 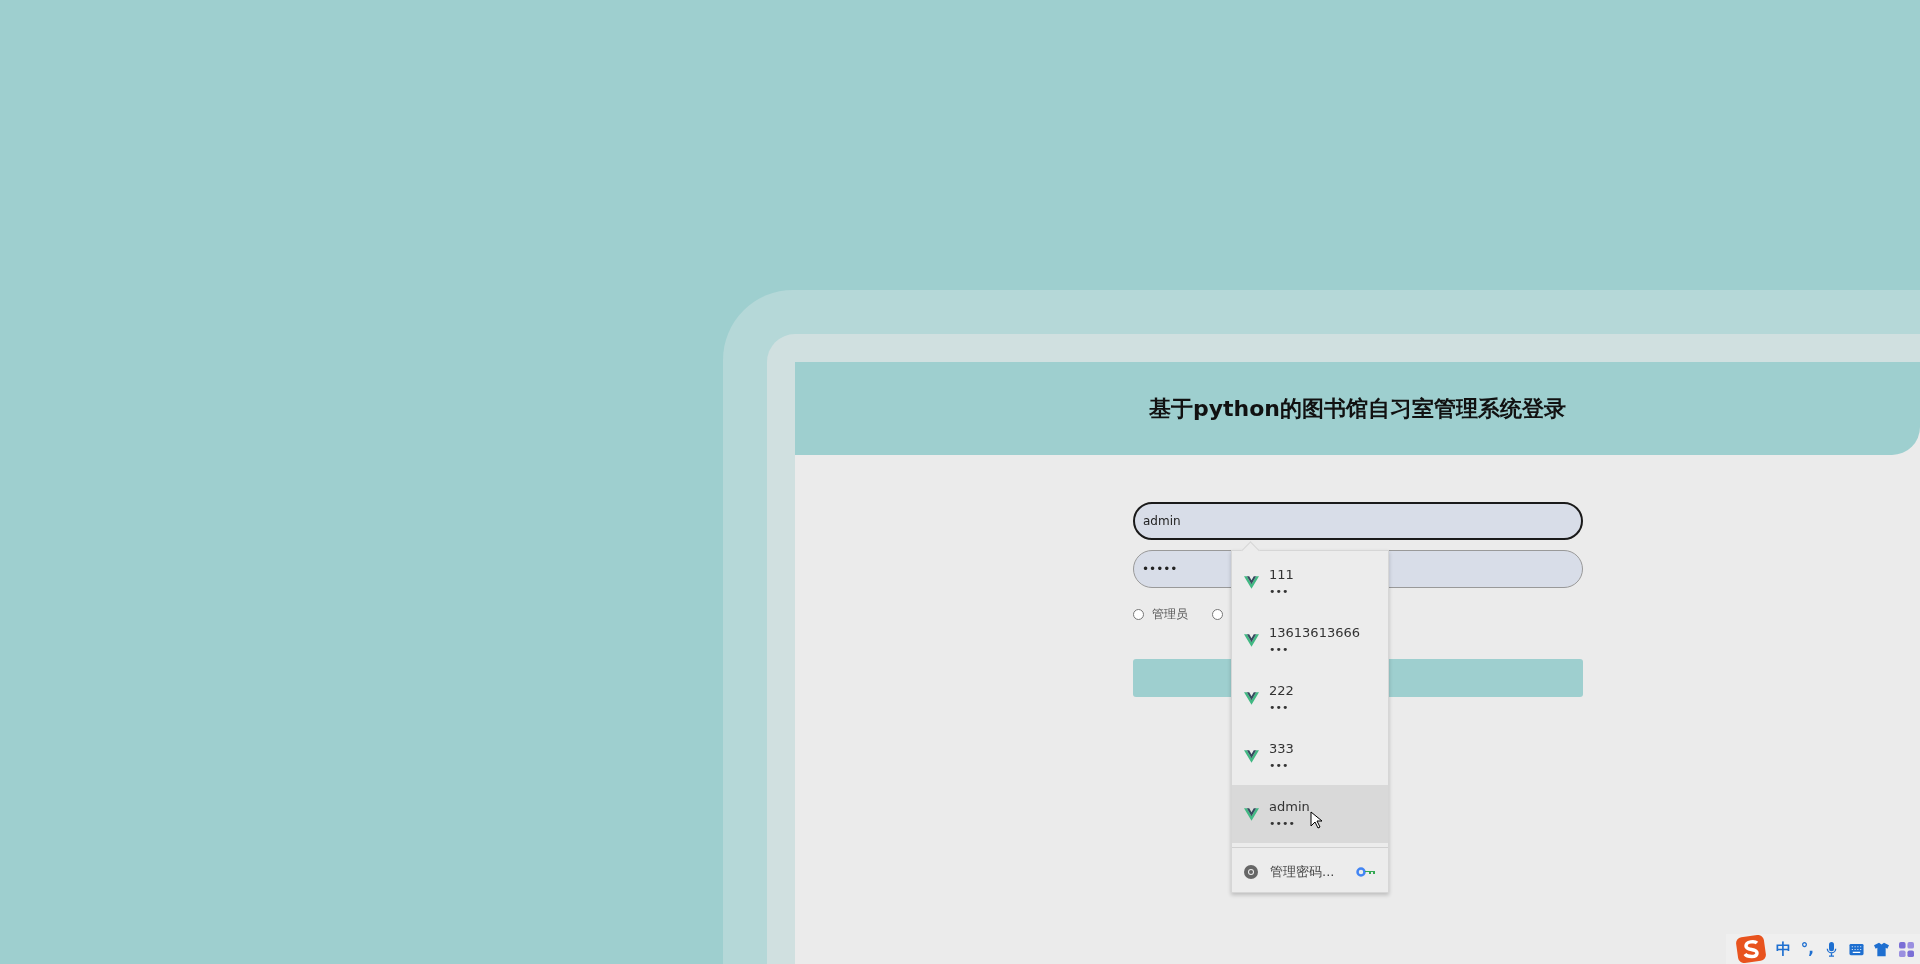 What do you see at coordinates (1170, 614) in the screenshot?
I see `radio-label: 管理员` at bounding box center [1170, 614].